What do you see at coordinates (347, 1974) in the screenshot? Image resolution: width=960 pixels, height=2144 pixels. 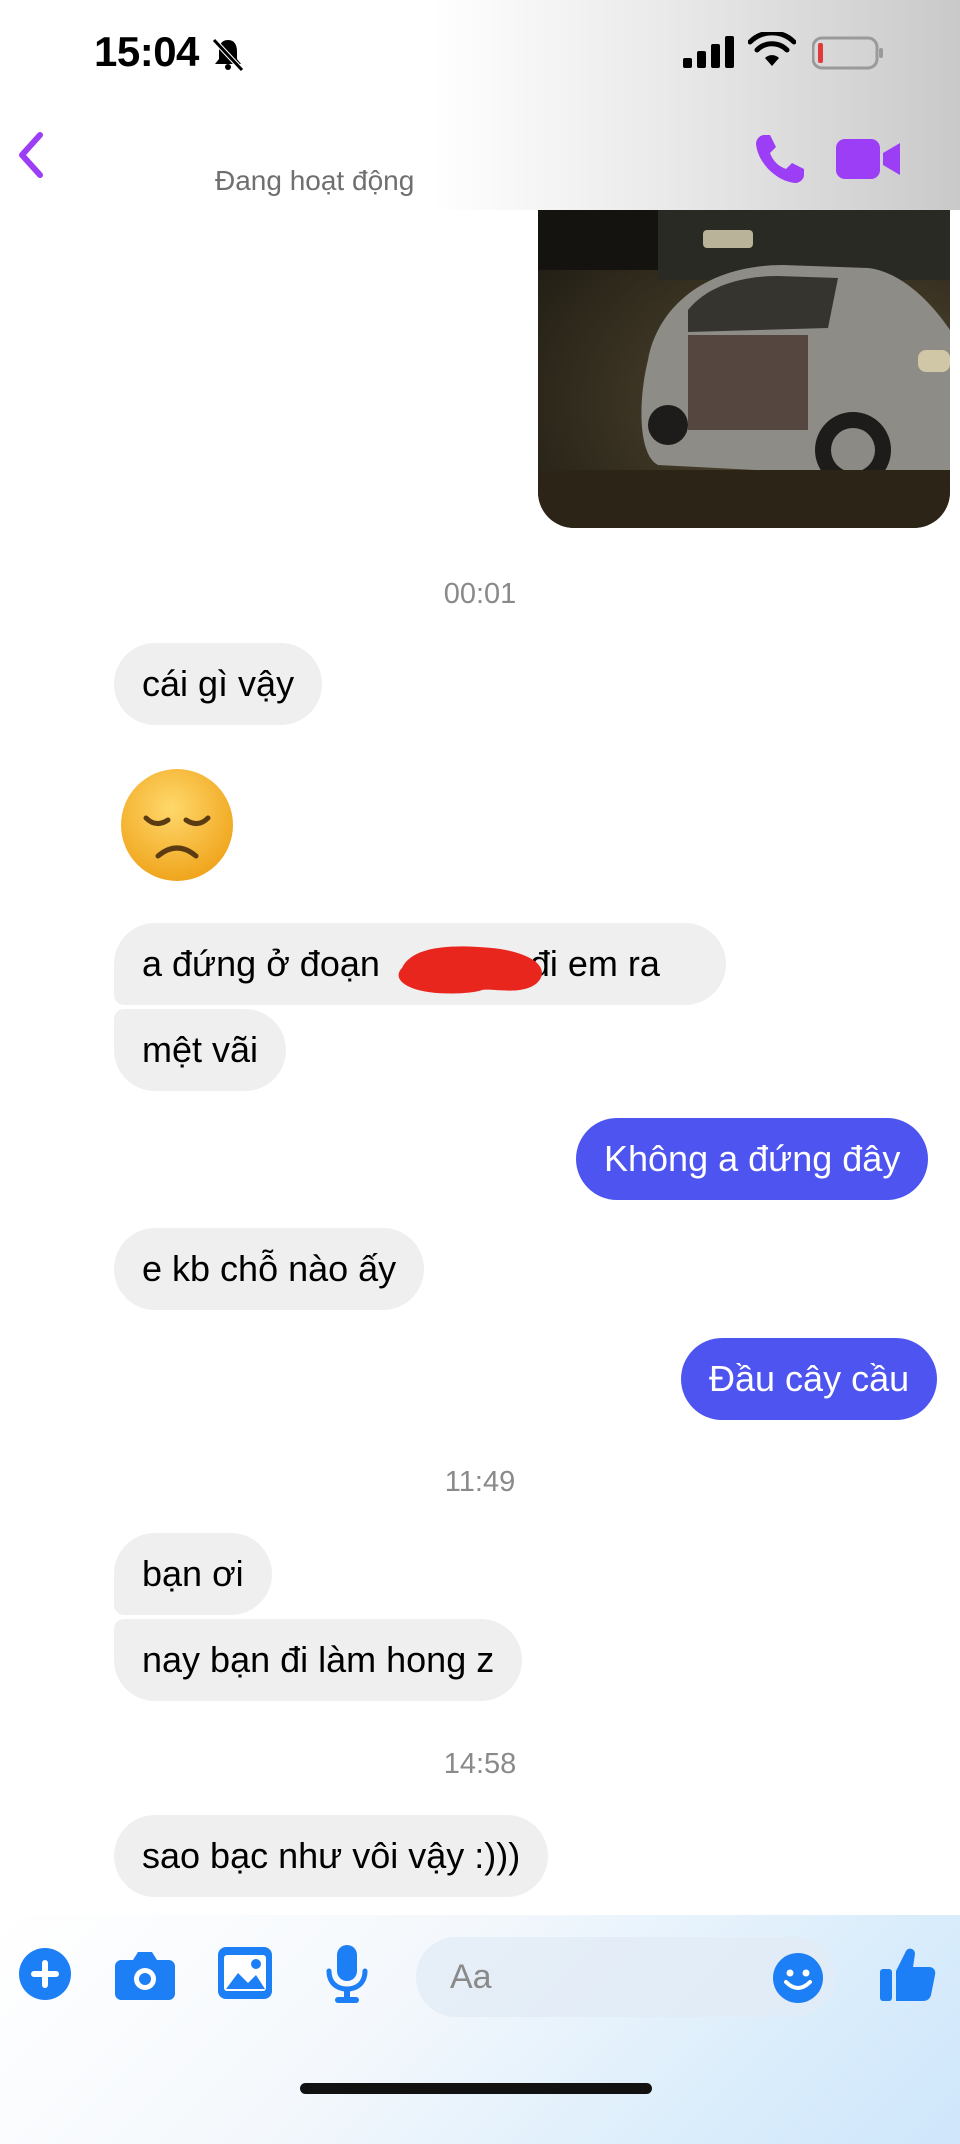 I see `microphone-icon` at bounding box center [347, 1974].